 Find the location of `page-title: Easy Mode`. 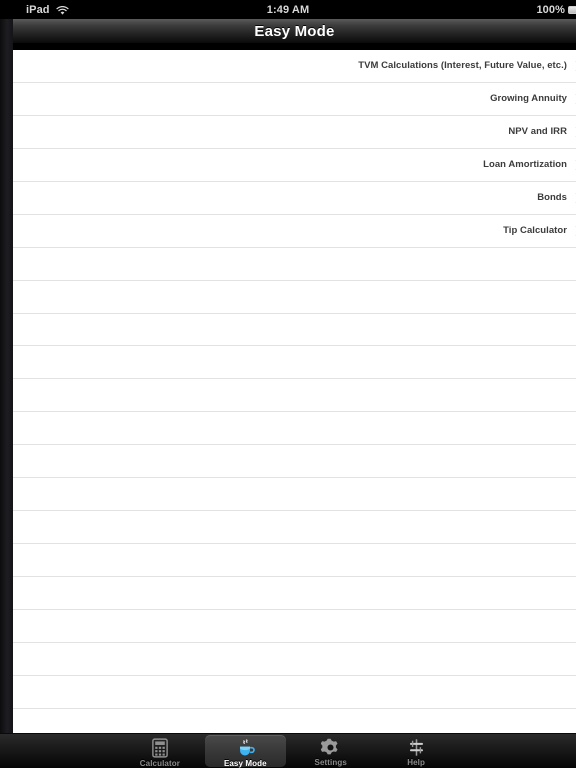

page-title: Easy Mode is located at coordinates (294, 31).